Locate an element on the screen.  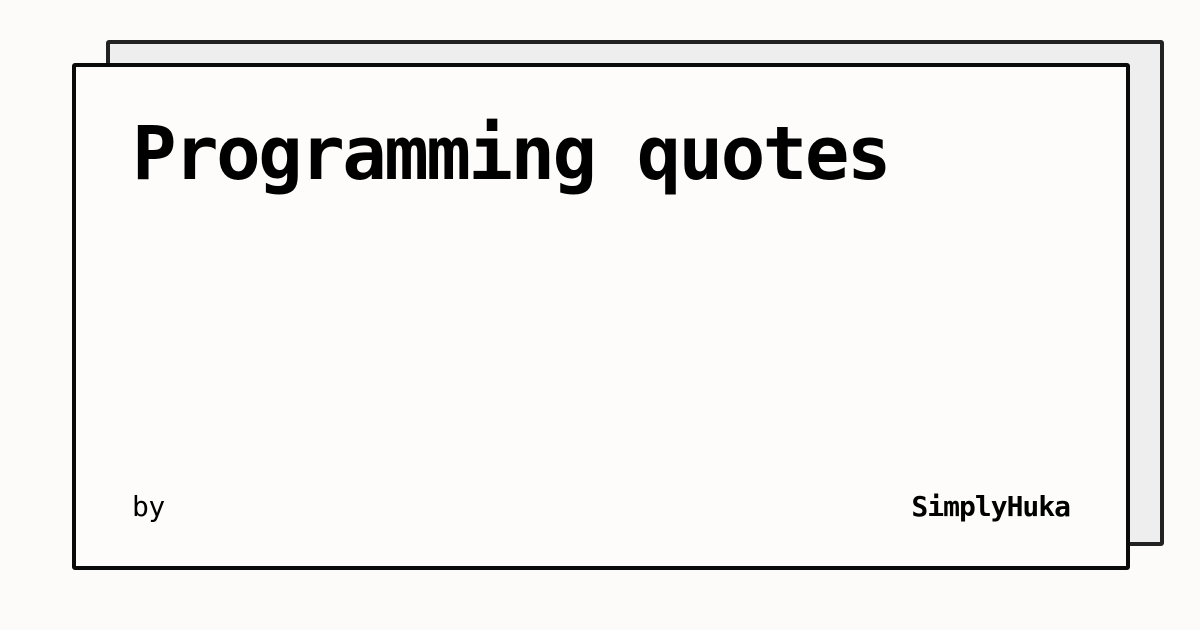
card-title: Programming quotes is located at coordinates (511, 154).